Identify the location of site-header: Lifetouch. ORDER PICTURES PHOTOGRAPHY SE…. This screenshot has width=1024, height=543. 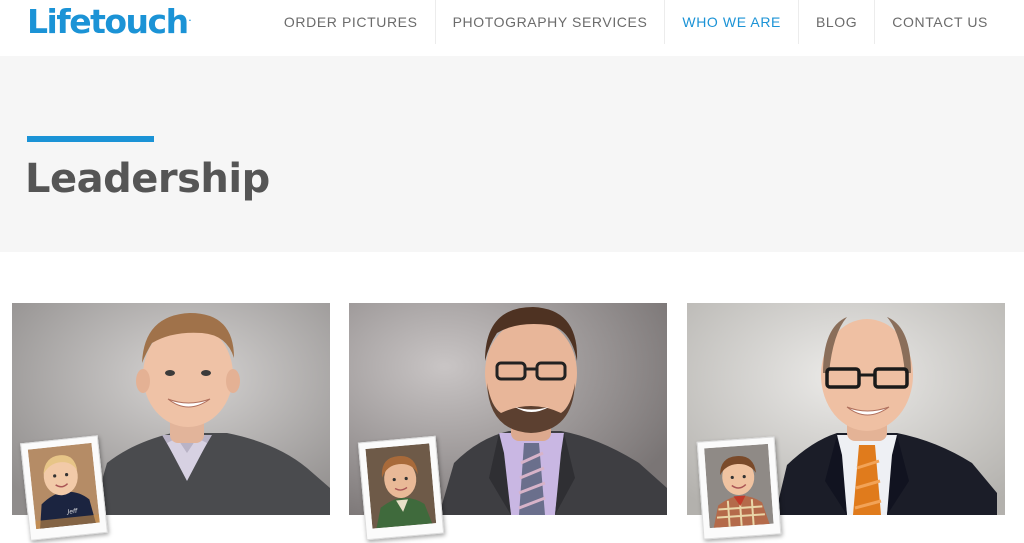
(512, 28).